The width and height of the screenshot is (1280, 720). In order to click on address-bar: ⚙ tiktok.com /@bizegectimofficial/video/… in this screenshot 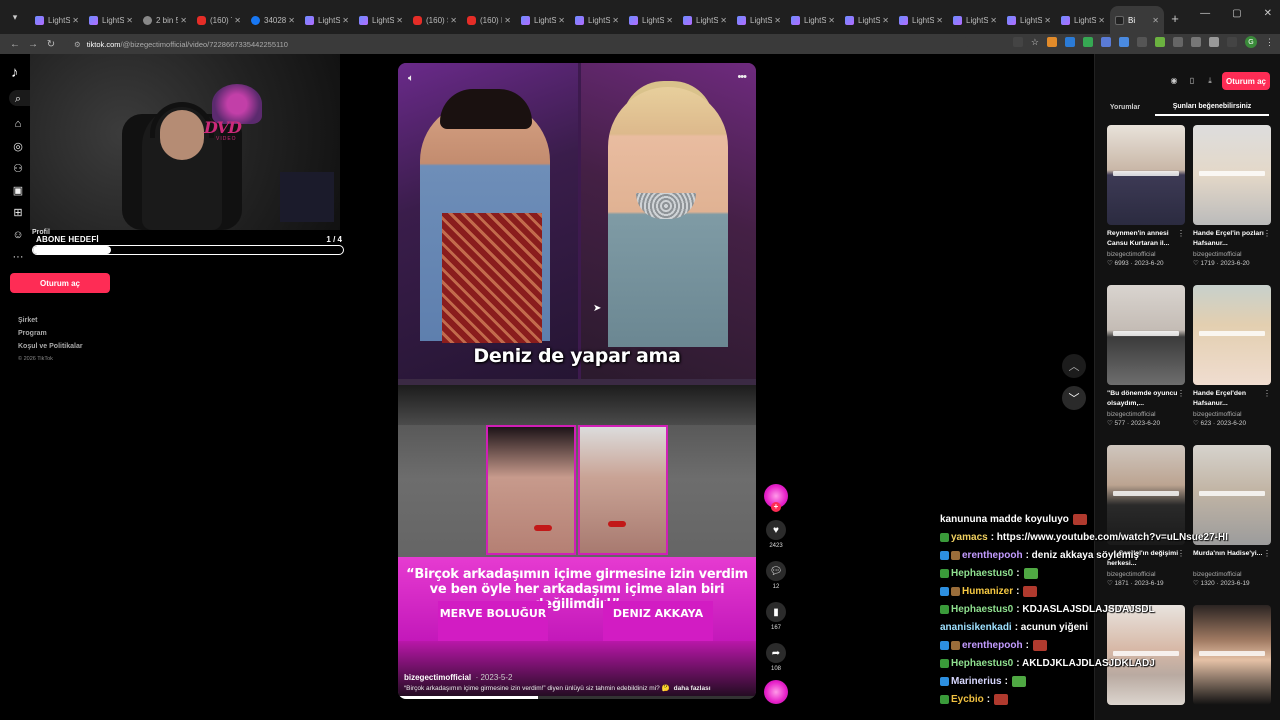, I will do `click(518, 44)`.